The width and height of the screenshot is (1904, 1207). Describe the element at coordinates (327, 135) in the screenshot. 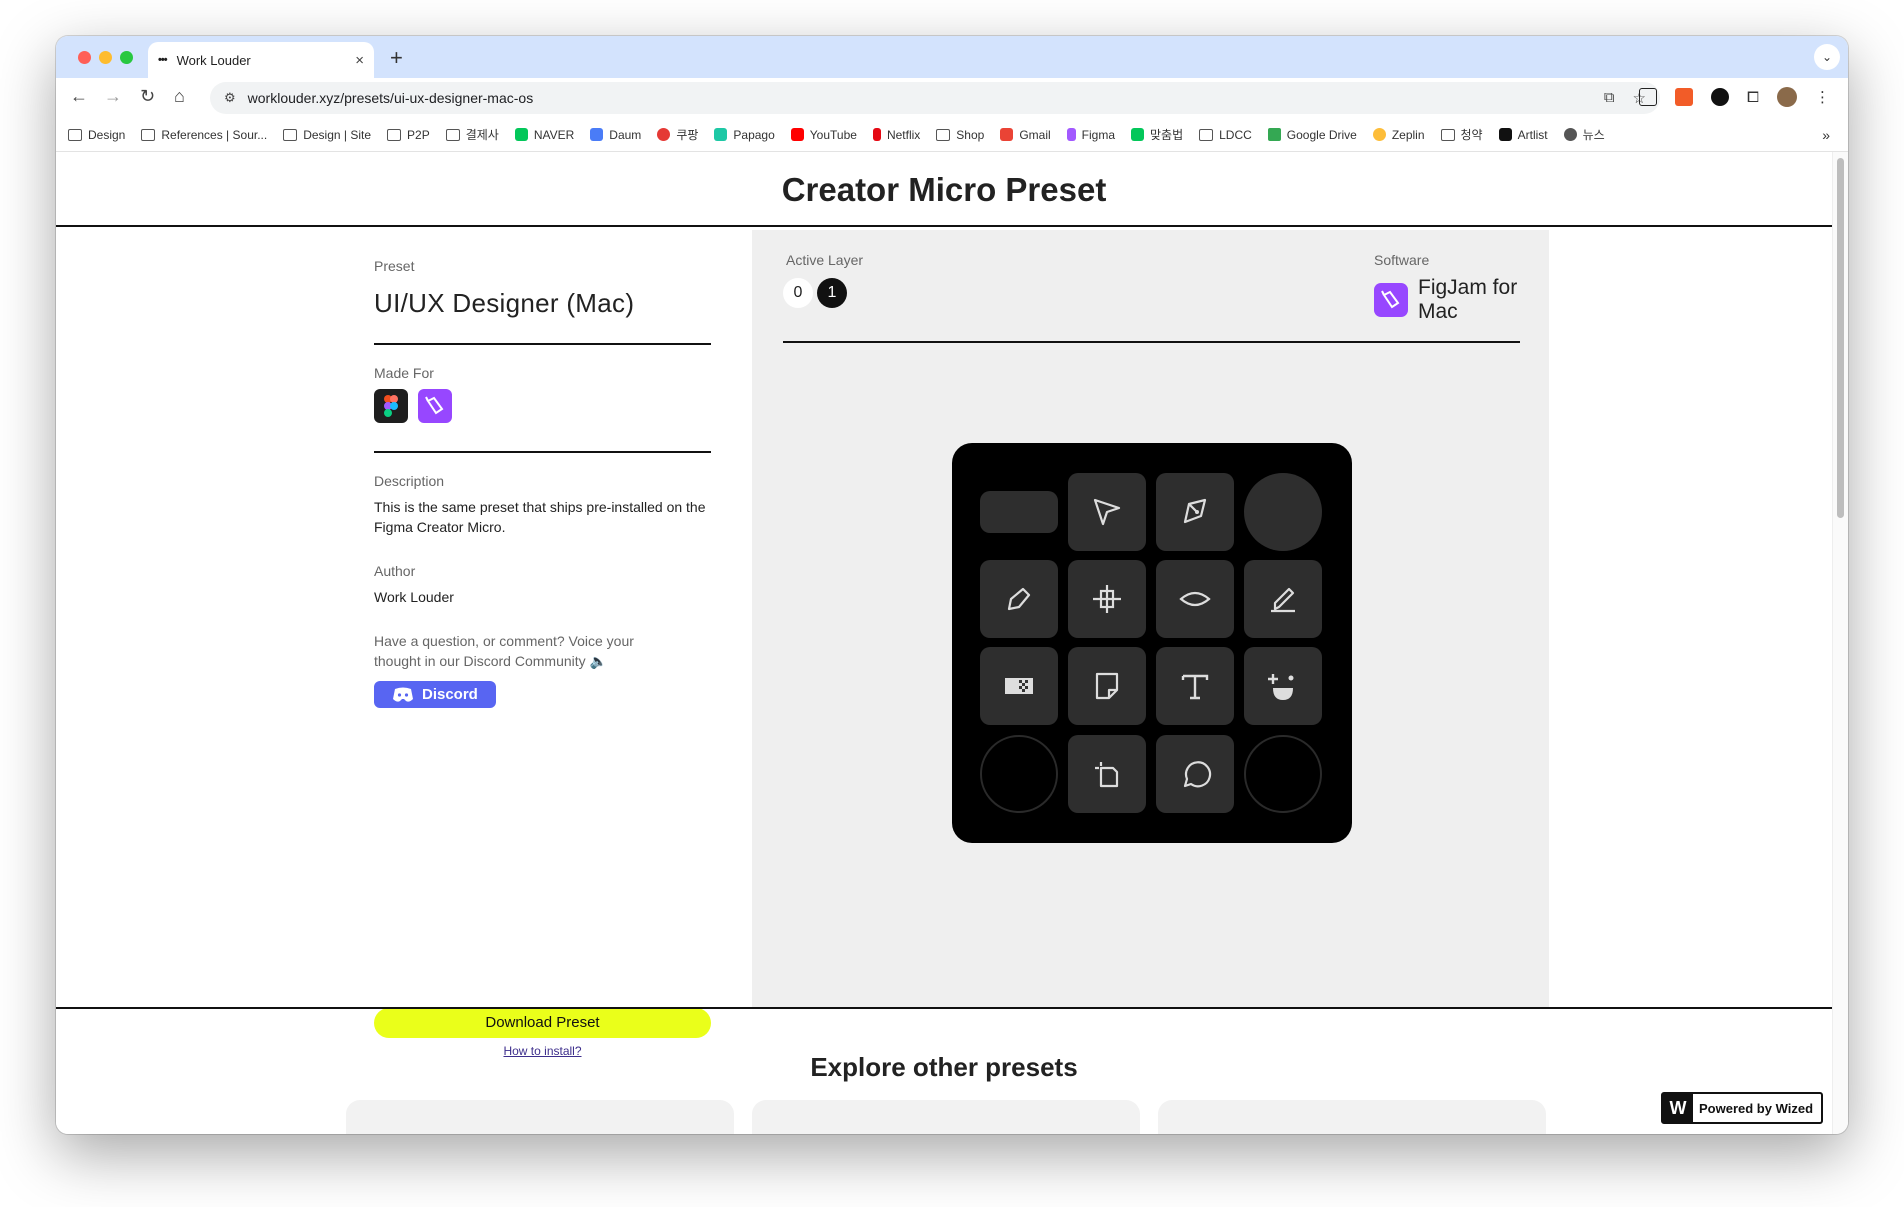

I see `bookmark-design-site: Design | Site` at that location.